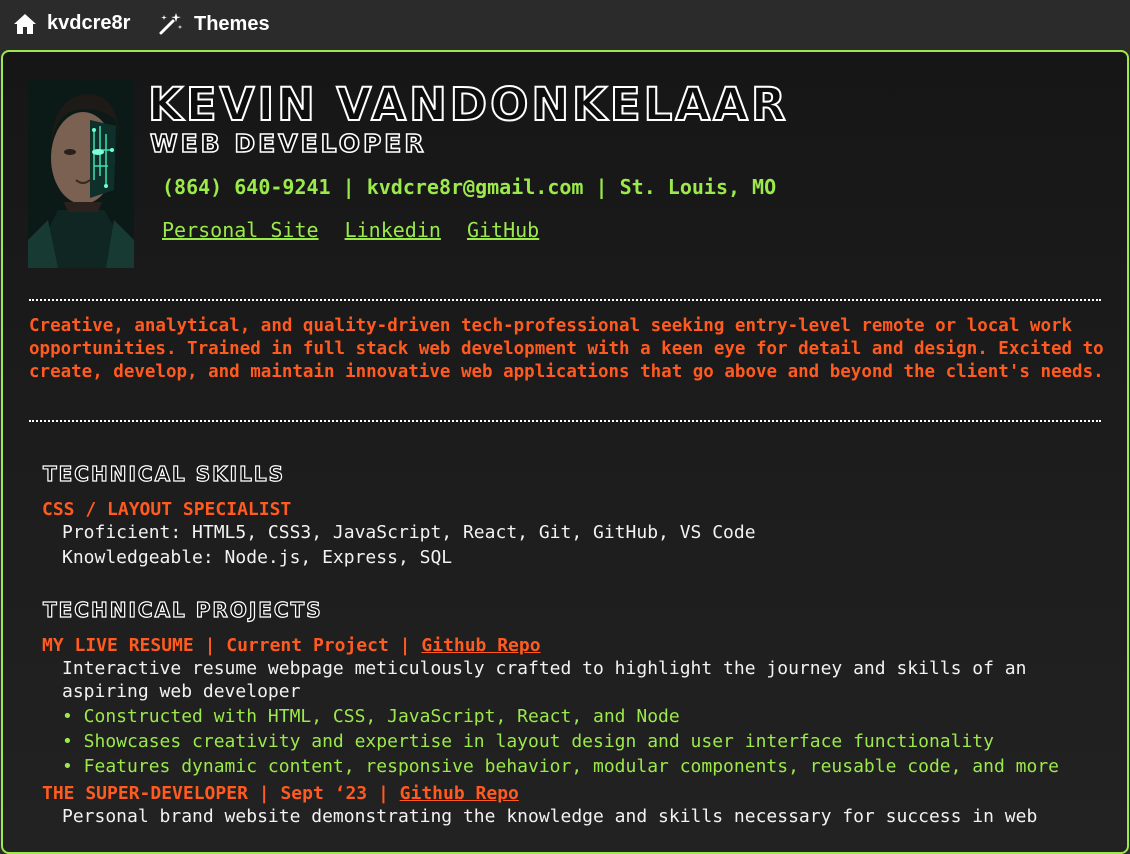 The image size is (1130, 854). What do you see at coordinates (167, 509) in the screenshot?
I see `skills-subheading: CSS / LAYOUT SPECIALIST` at bounding box center [167, 509].